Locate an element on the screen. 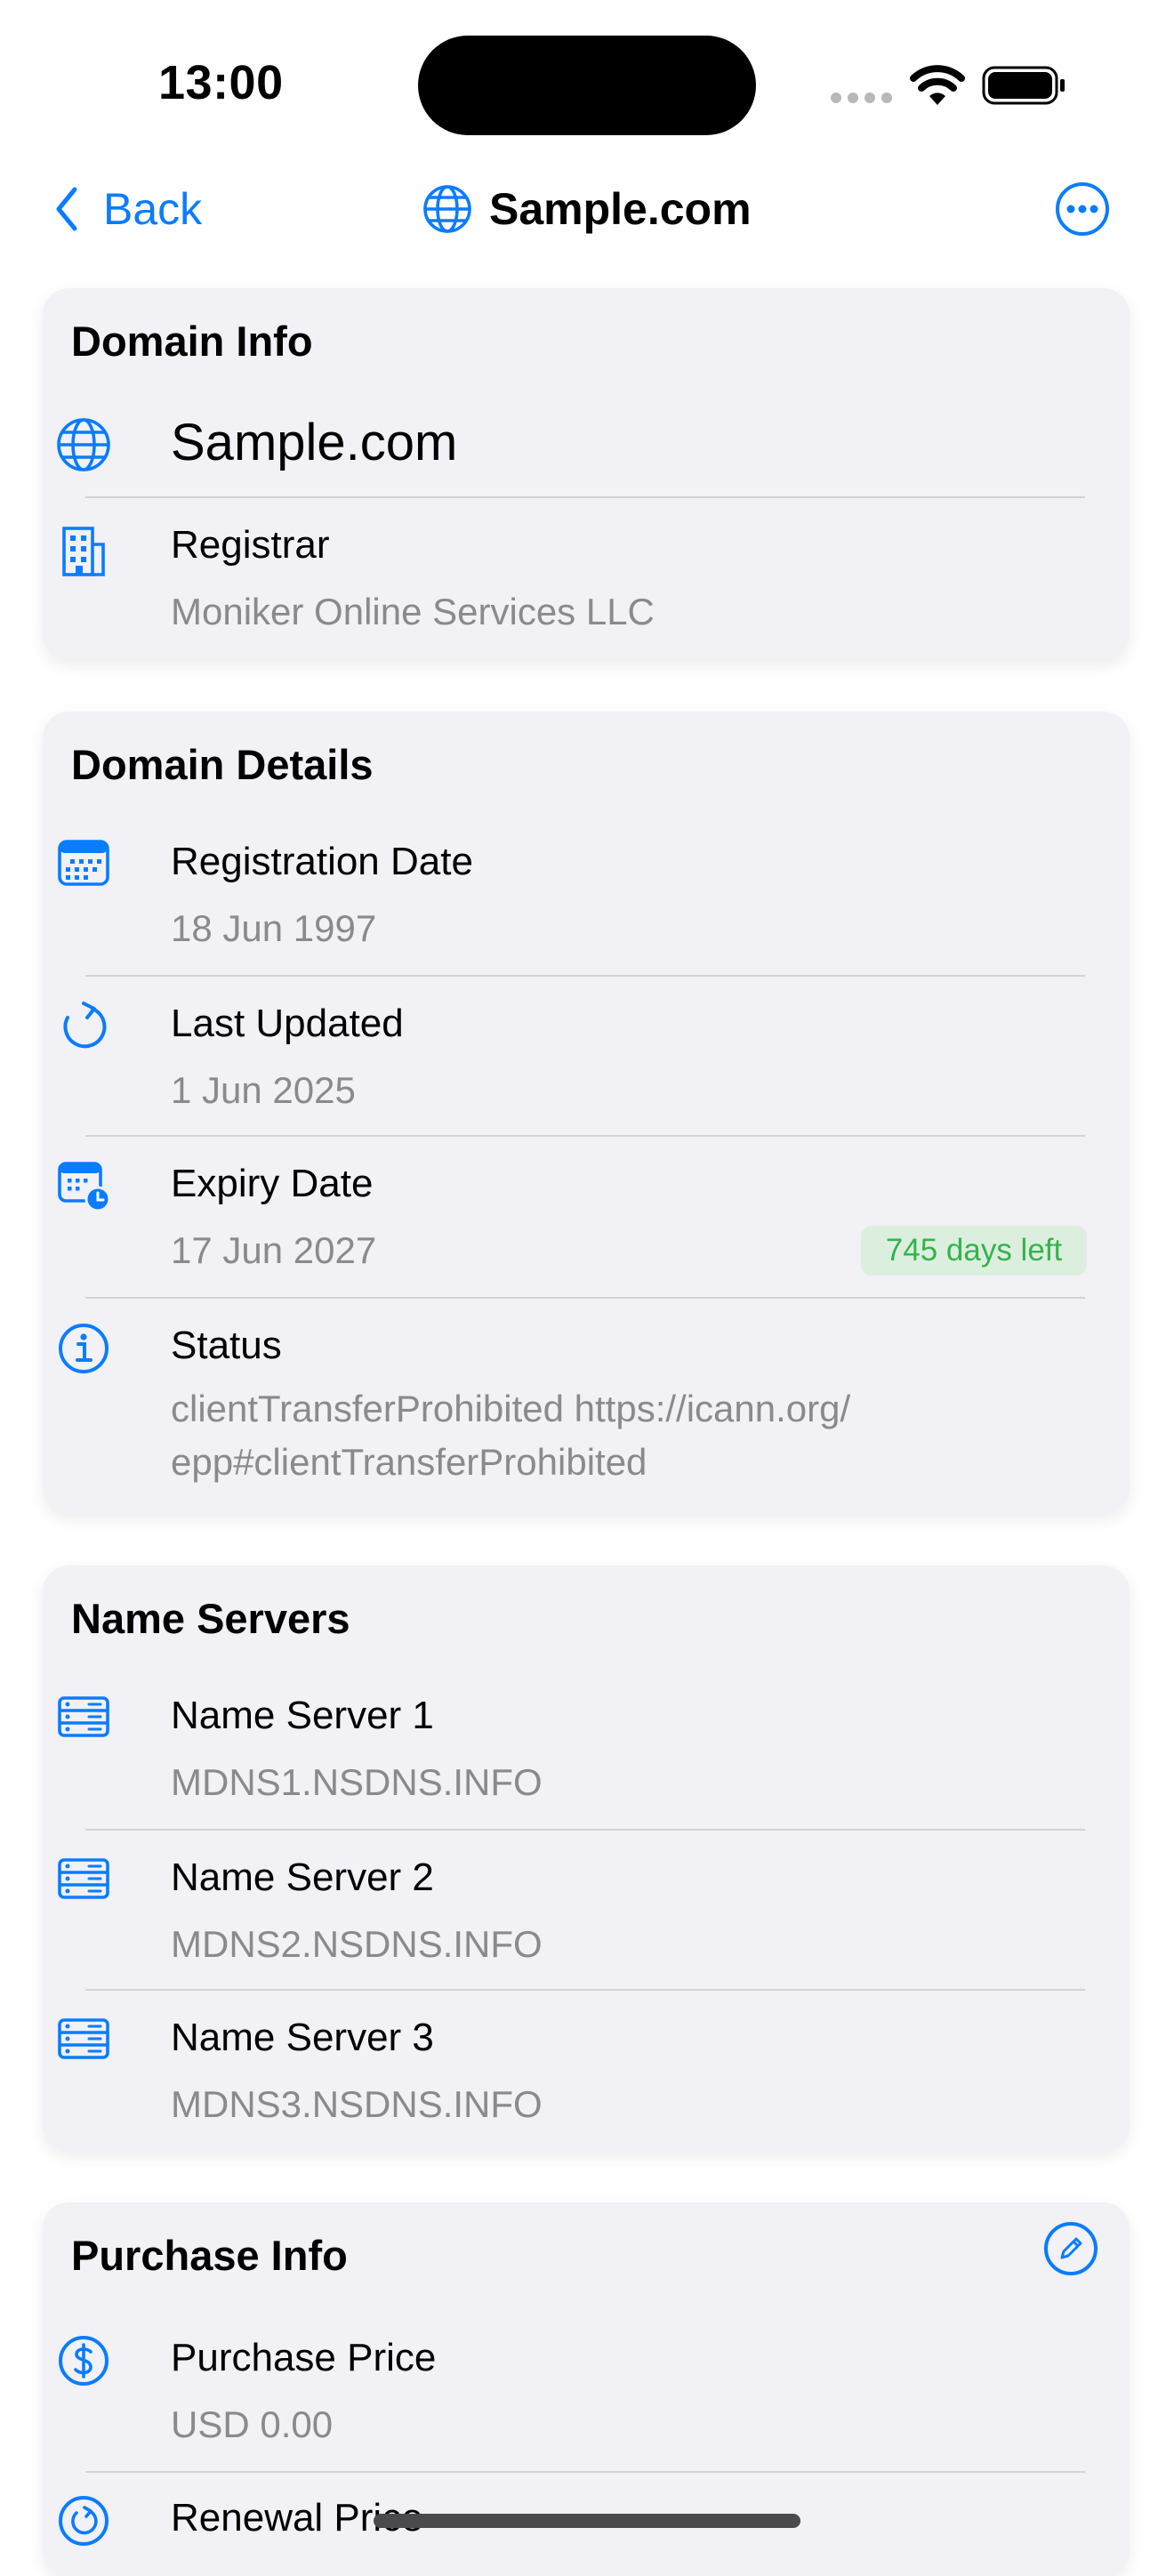 This screenshot has width=1174, height=2576. registrar-label: Registrar is located at coordinates (250, 545).